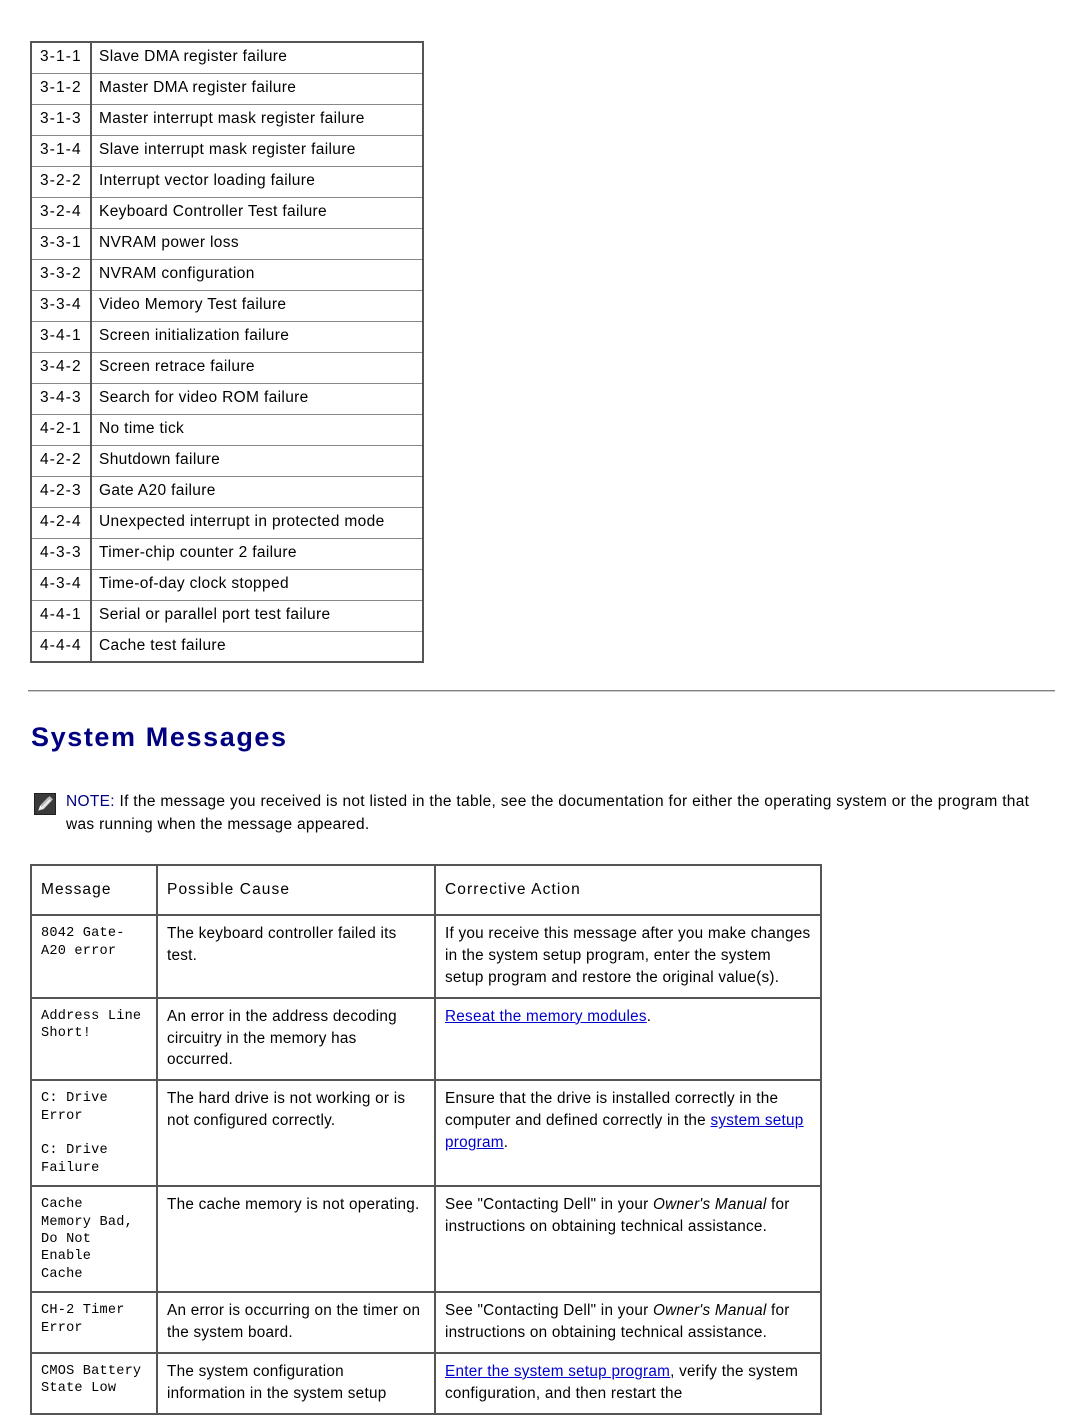  I want to click on beep-code-cell: 3-1-1, so click(61, 57).